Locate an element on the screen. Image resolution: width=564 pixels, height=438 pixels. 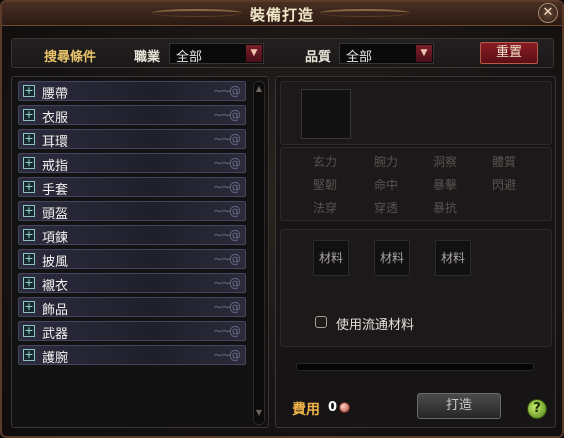
list-item-label: 襯衣 is located at coordinates (55, 286).